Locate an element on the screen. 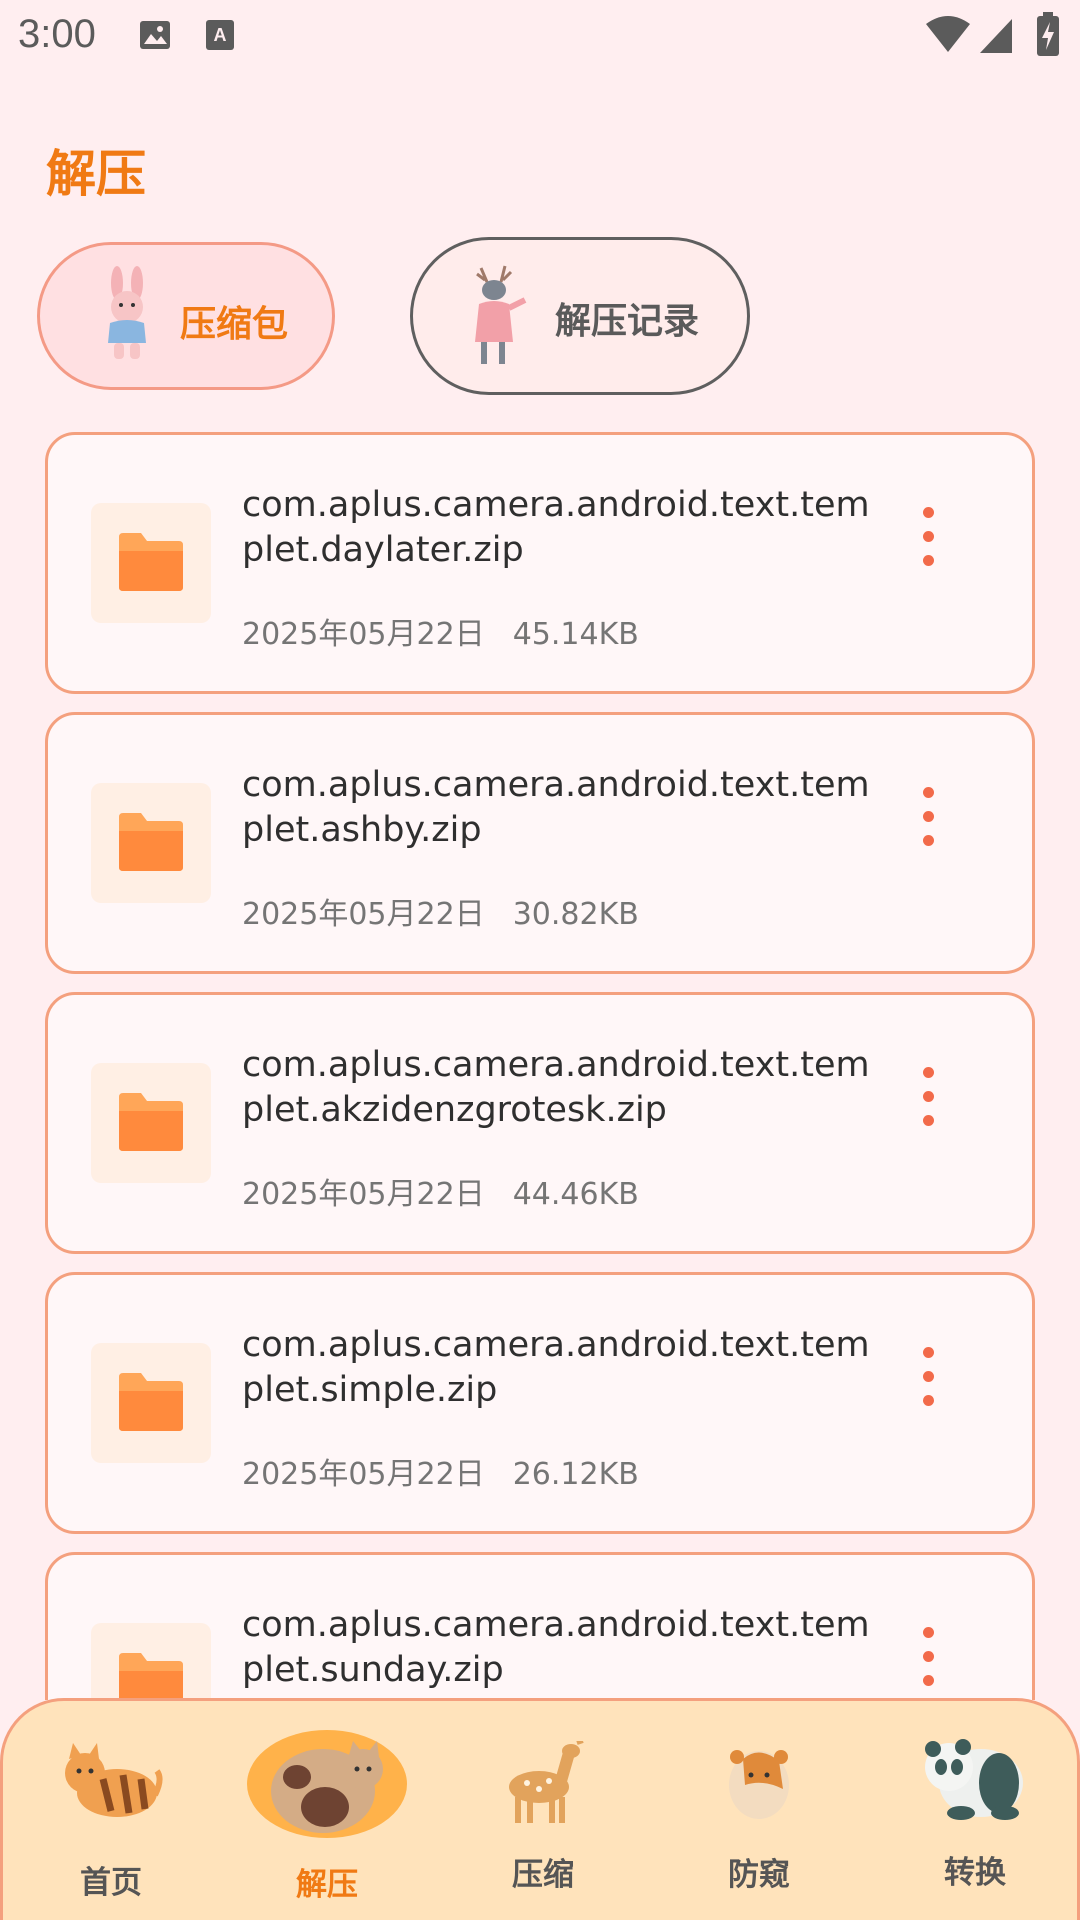 Image resolution: width=1080 pixels, height=1920 pixels. svg-text: A is located at coordinates (220, 35).